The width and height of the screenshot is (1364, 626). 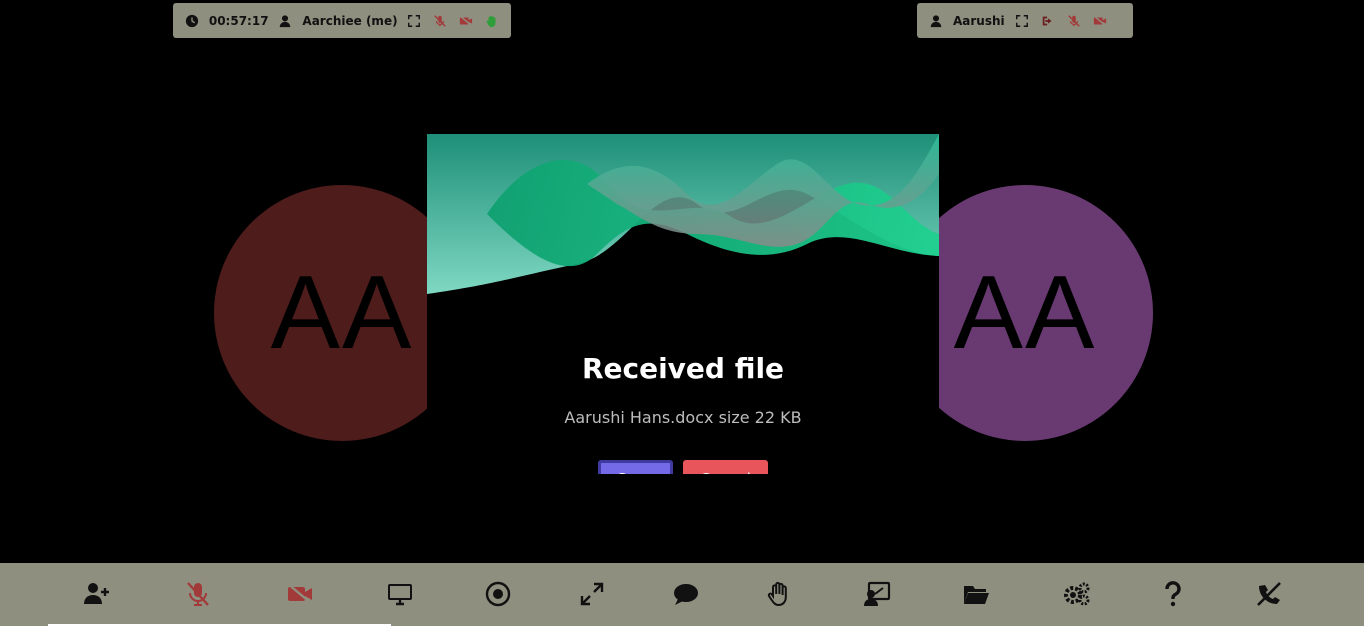 I want to click on raise-hand-button, so click(x=780, y=594).